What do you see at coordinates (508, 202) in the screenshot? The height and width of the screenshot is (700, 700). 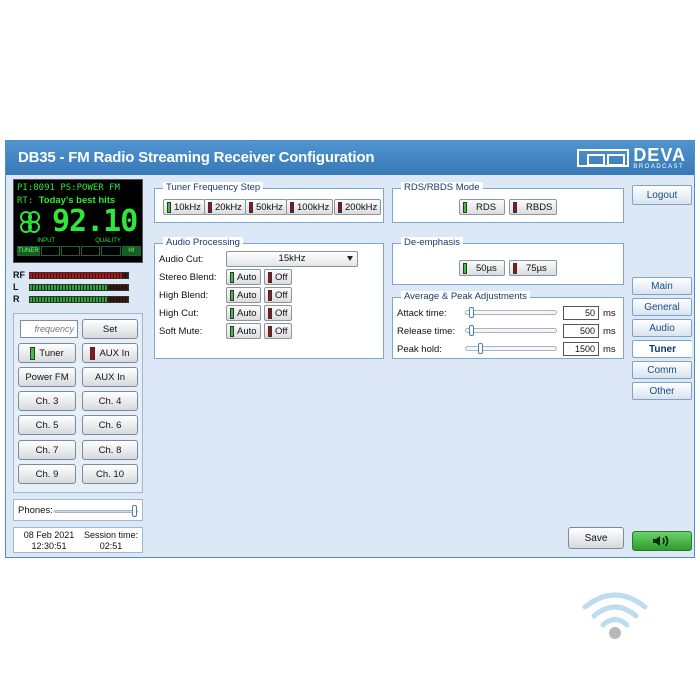 I see `rds-mode-group: RDS/RBDS Mode RDS RBDS` at bounding box center [508, 202].